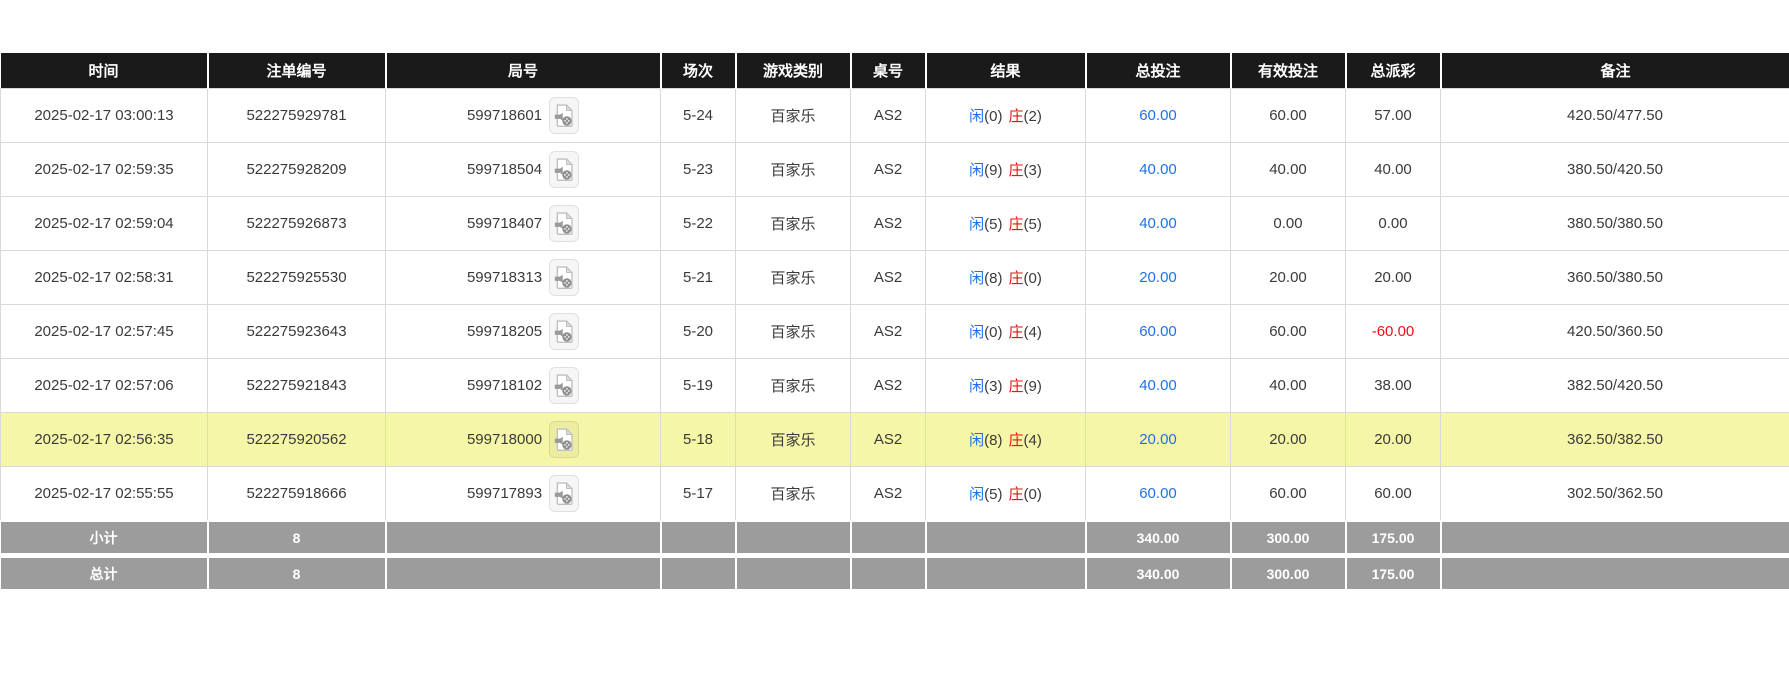 The width and height of the screenshot is (1789, 679). What do you see at coordinates (1393, 385) in the screenshot?
I see `cell-payout: 38.00` at bounding box center [1393, 385].